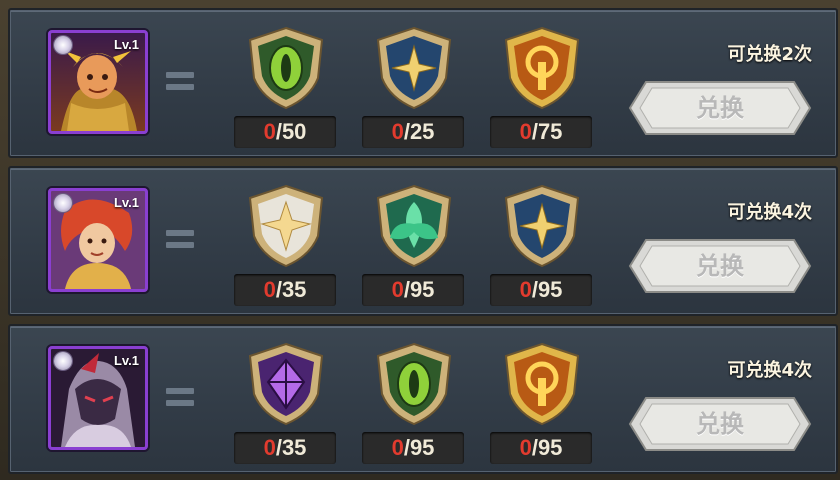  I want to click on material-item: 0/75, so click(542, 85).